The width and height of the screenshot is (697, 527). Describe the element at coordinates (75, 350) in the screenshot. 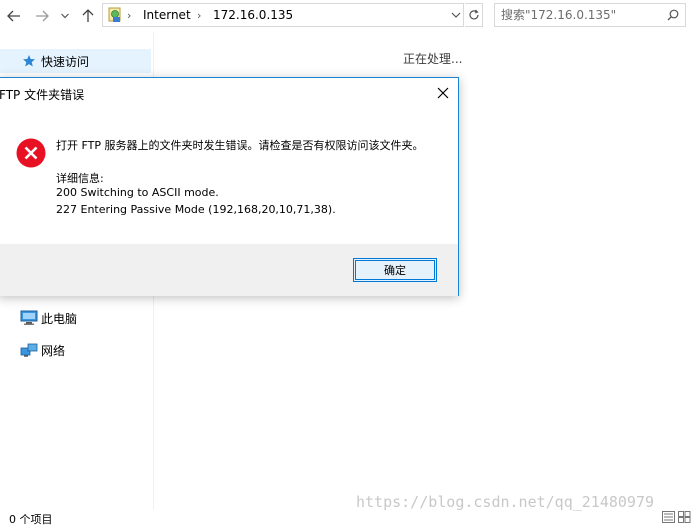

I see `sidebar-item-network: 网络` at that location.